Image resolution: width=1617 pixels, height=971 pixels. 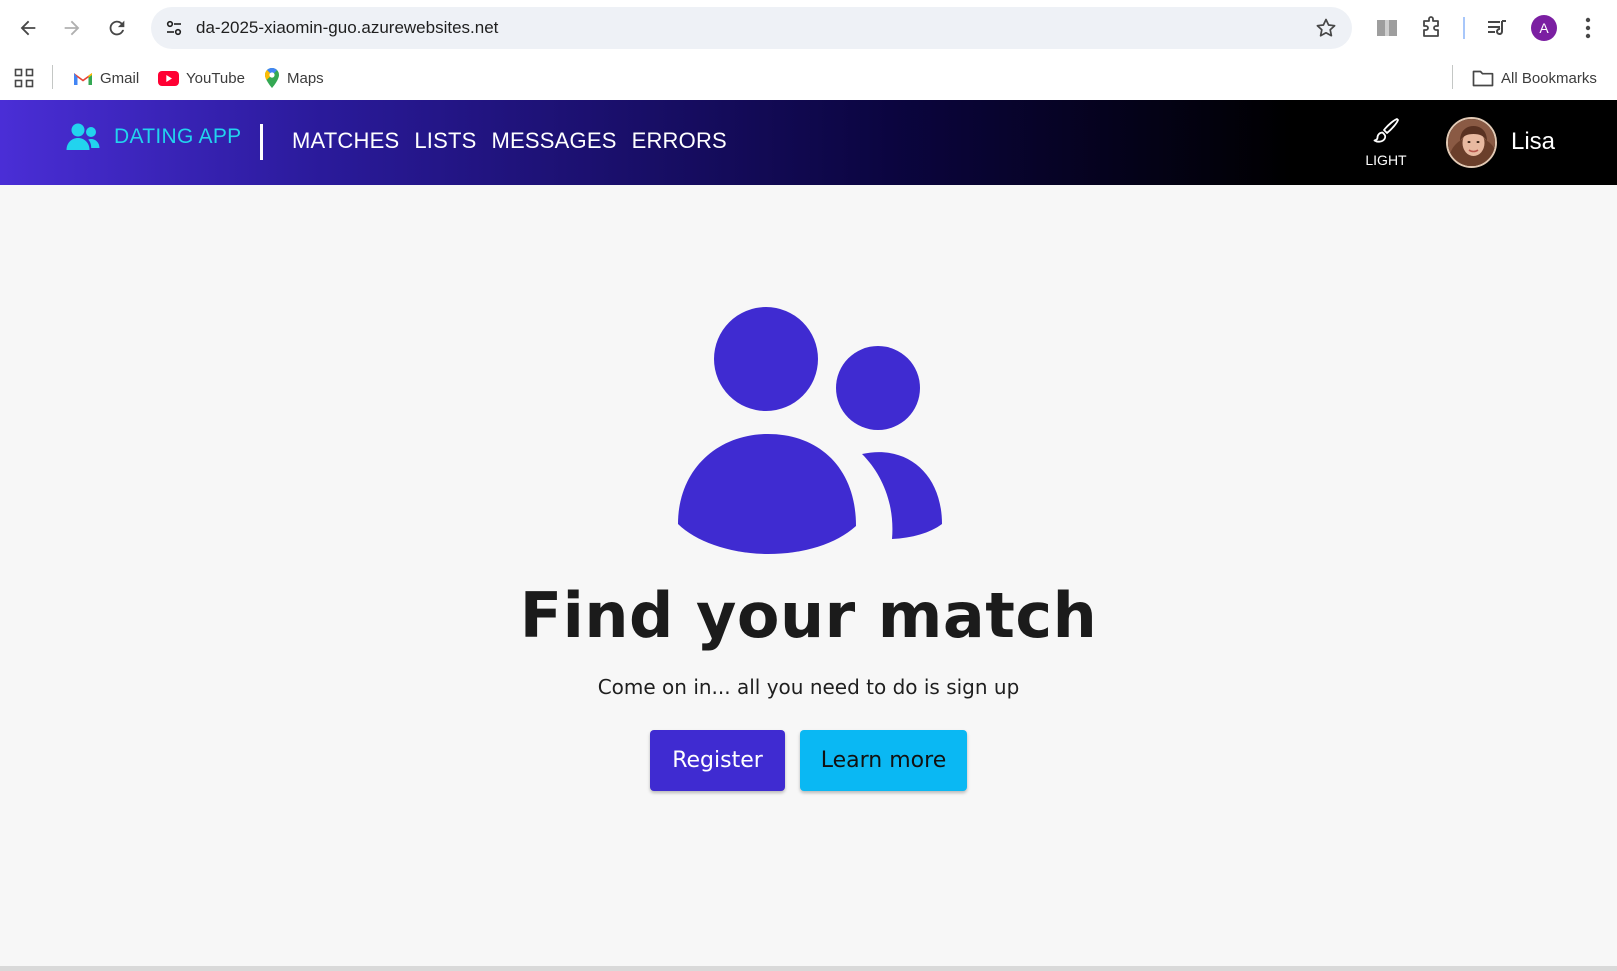 I want to click on bookmarks-divider, so click(x=52, y=77).